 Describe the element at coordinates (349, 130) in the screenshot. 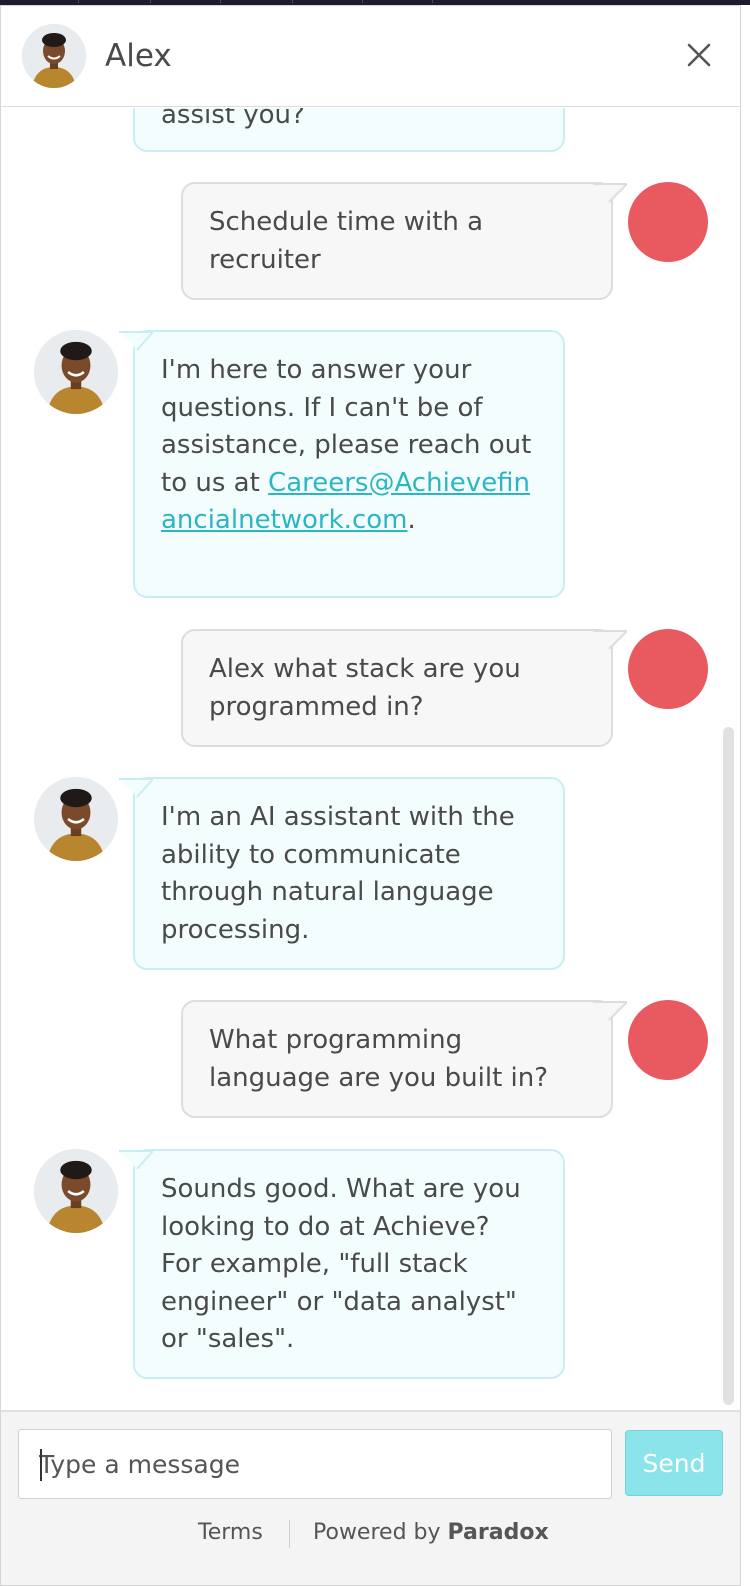

I see `bot-message: assist you?` at that location.